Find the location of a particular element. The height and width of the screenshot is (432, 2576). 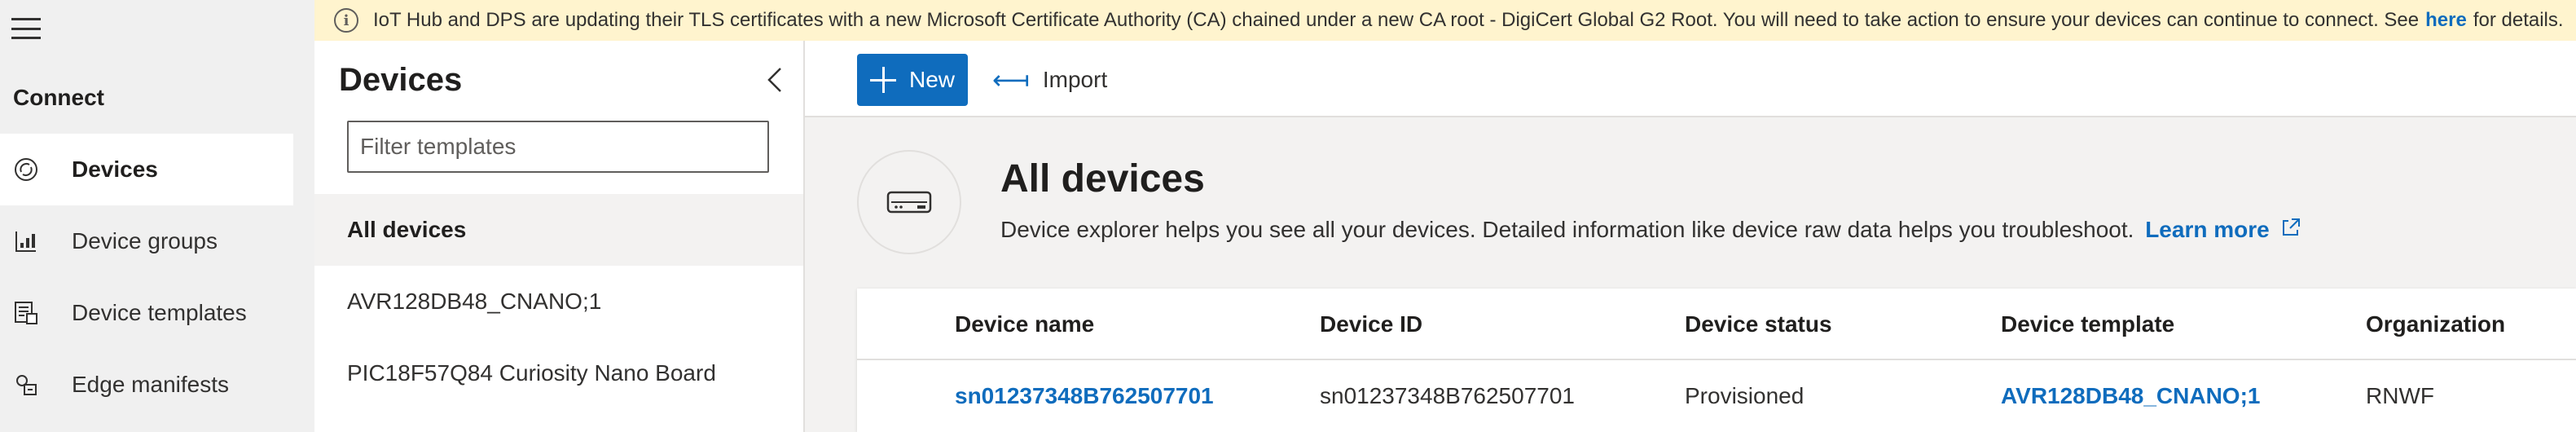

external-link-icon is located at coordinates (2290, 228).